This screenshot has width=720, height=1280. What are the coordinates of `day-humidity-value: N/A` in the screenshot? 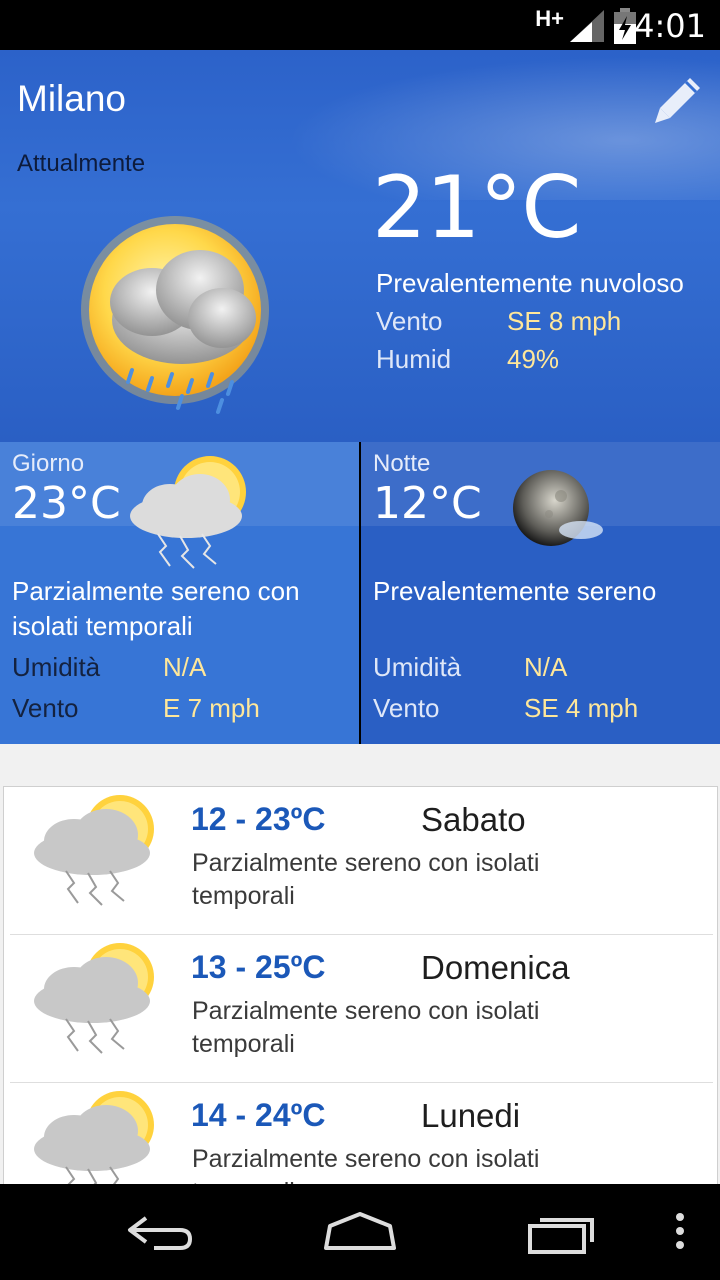 It's located at (185, 667).